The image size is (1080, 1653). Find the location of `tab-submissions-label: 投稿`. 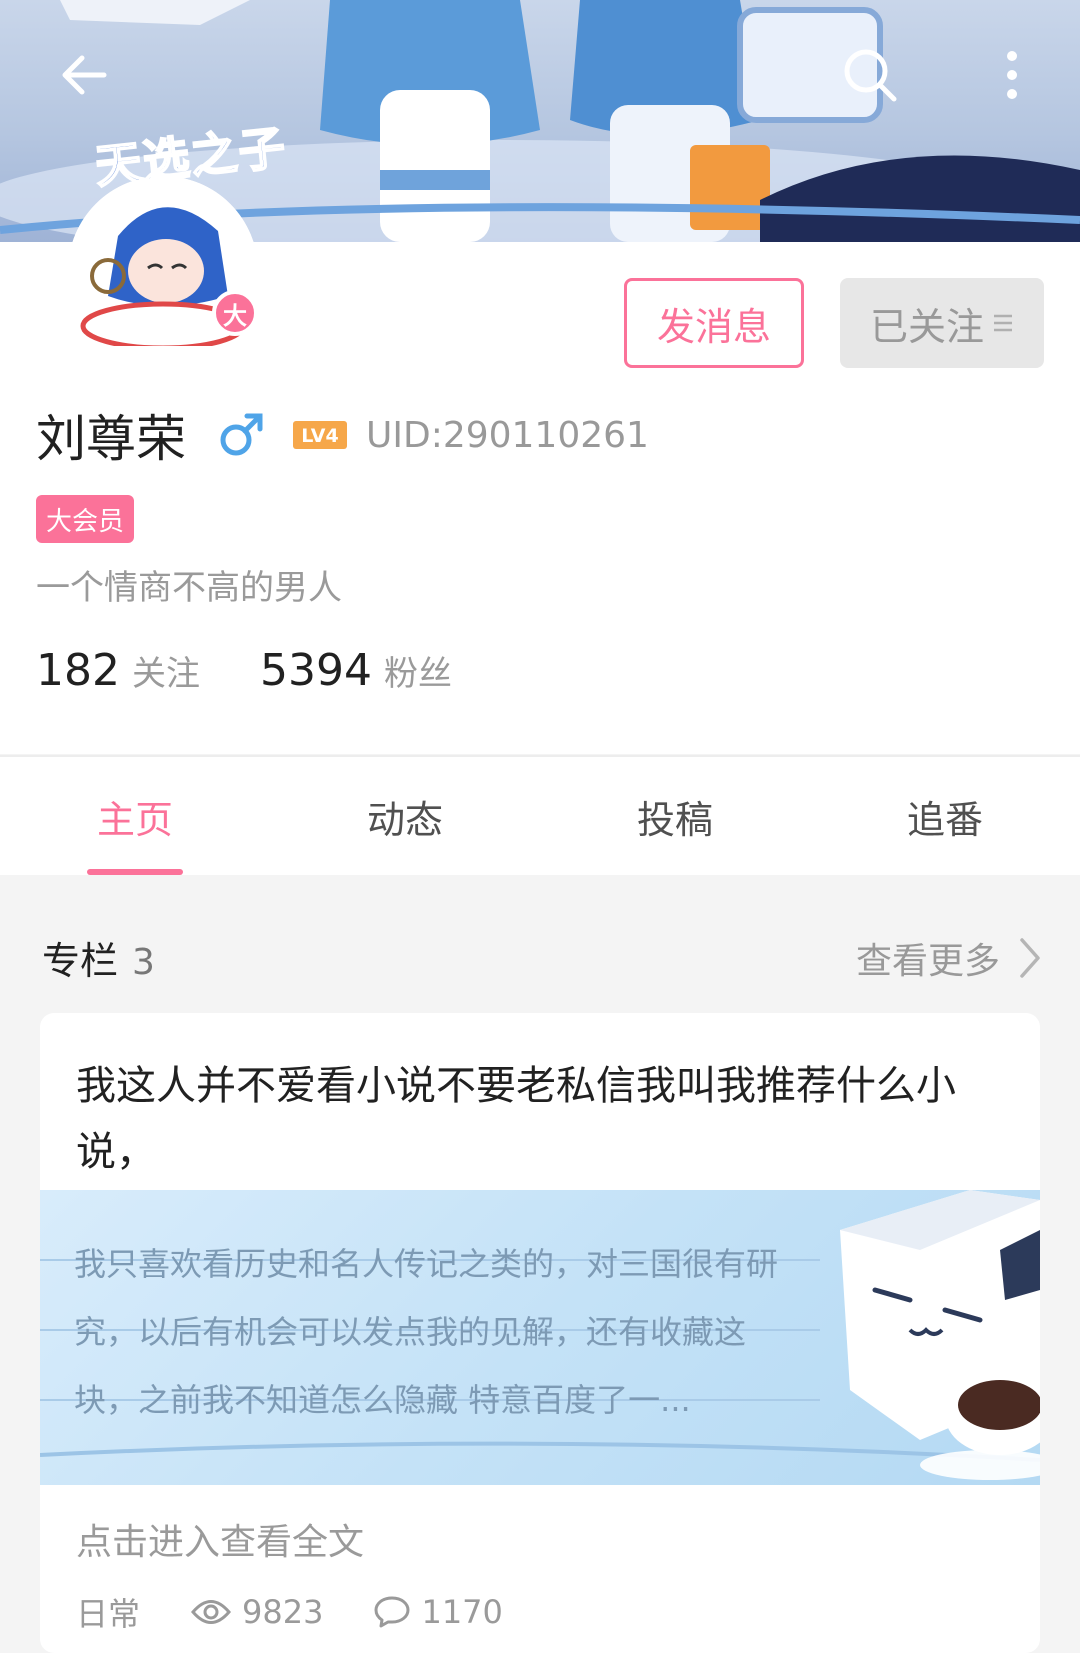

tab-submissions-label: 投稿 is located at coordinates (674, 819).